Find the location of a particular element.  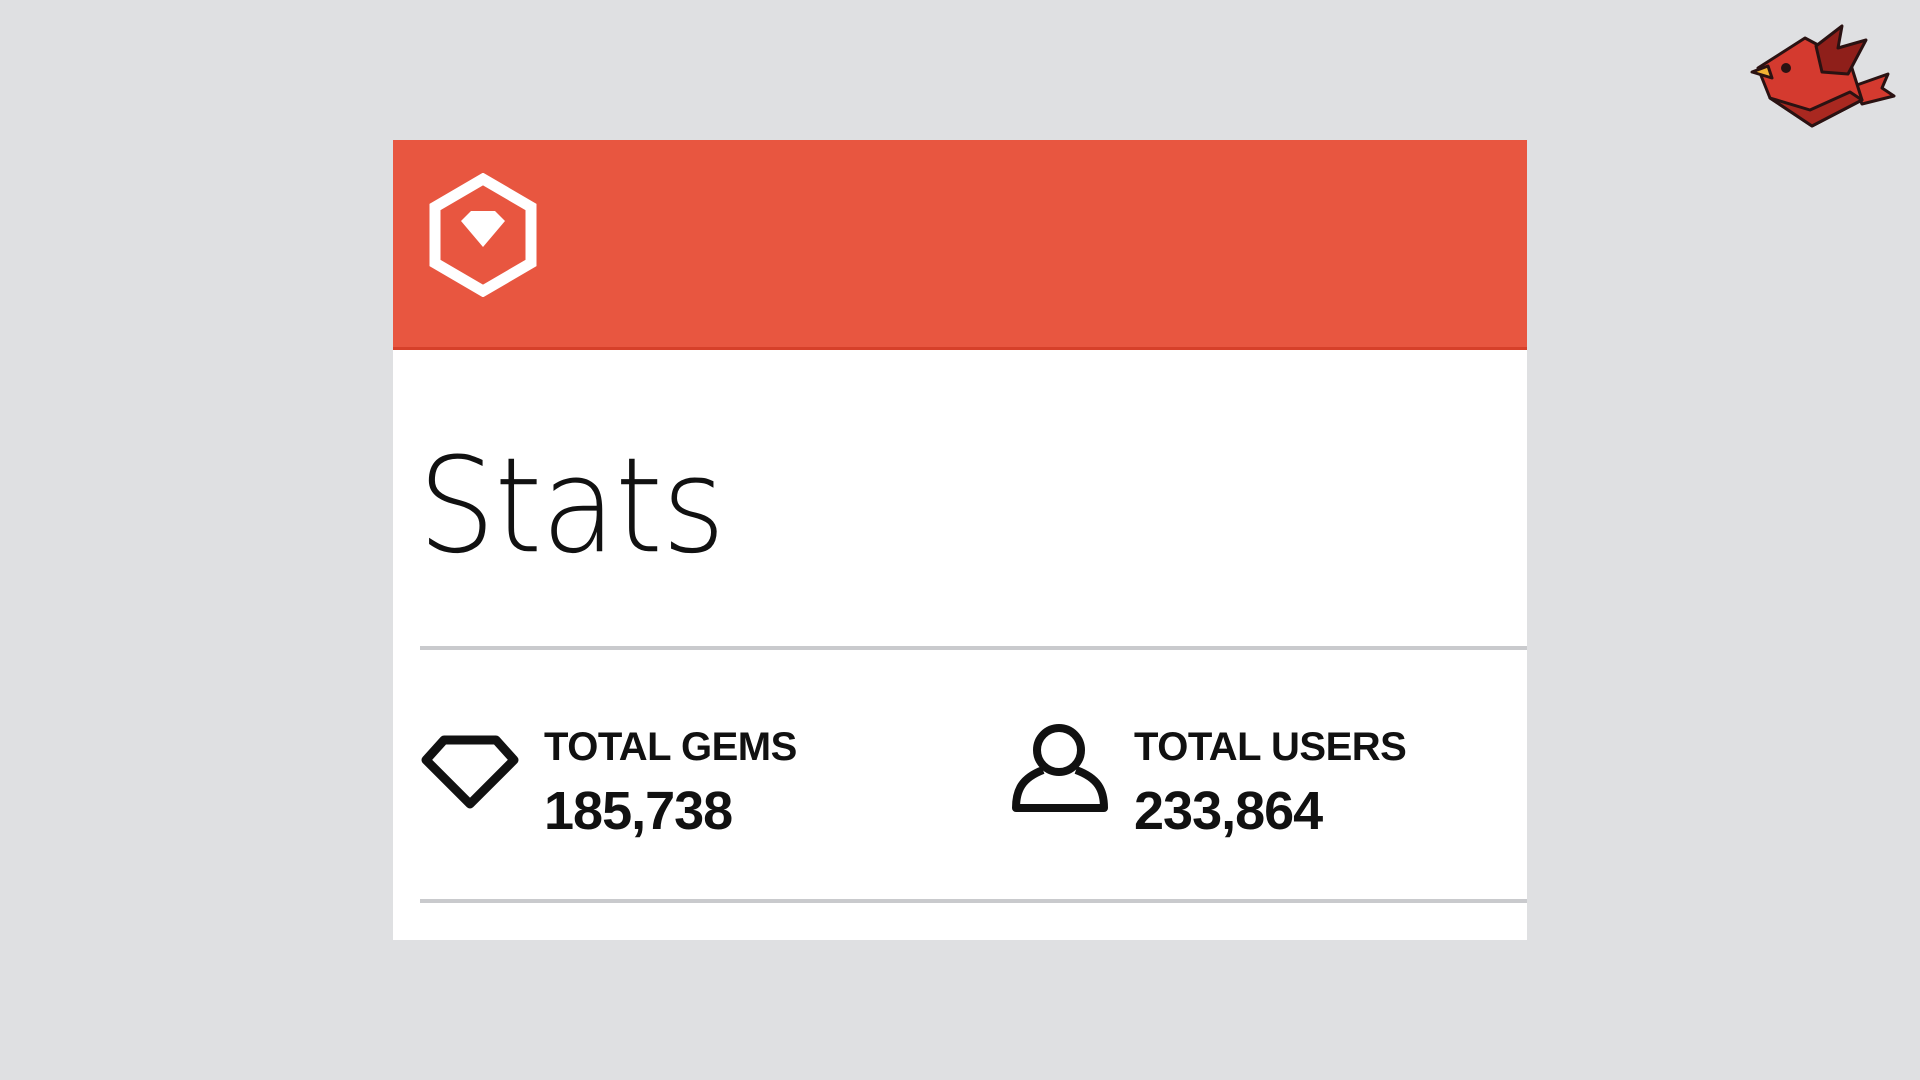

hexagon-gem-icon is located at coordinates (483, 235).